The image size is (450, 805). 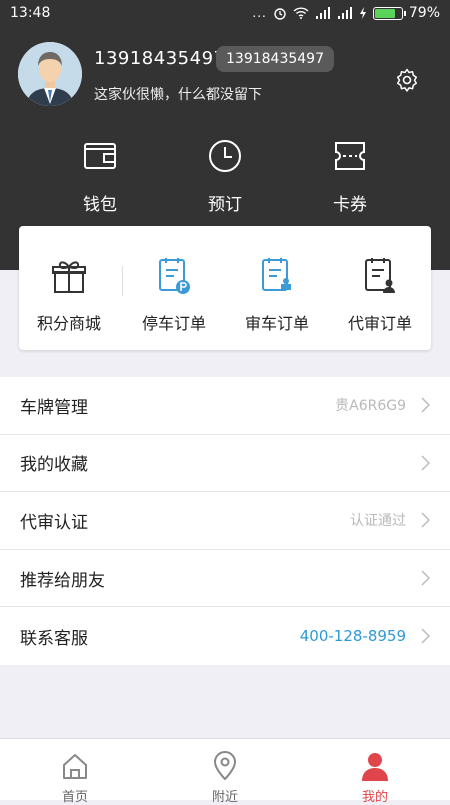 I want to click on gift-icon, so click(x=69, y=277).